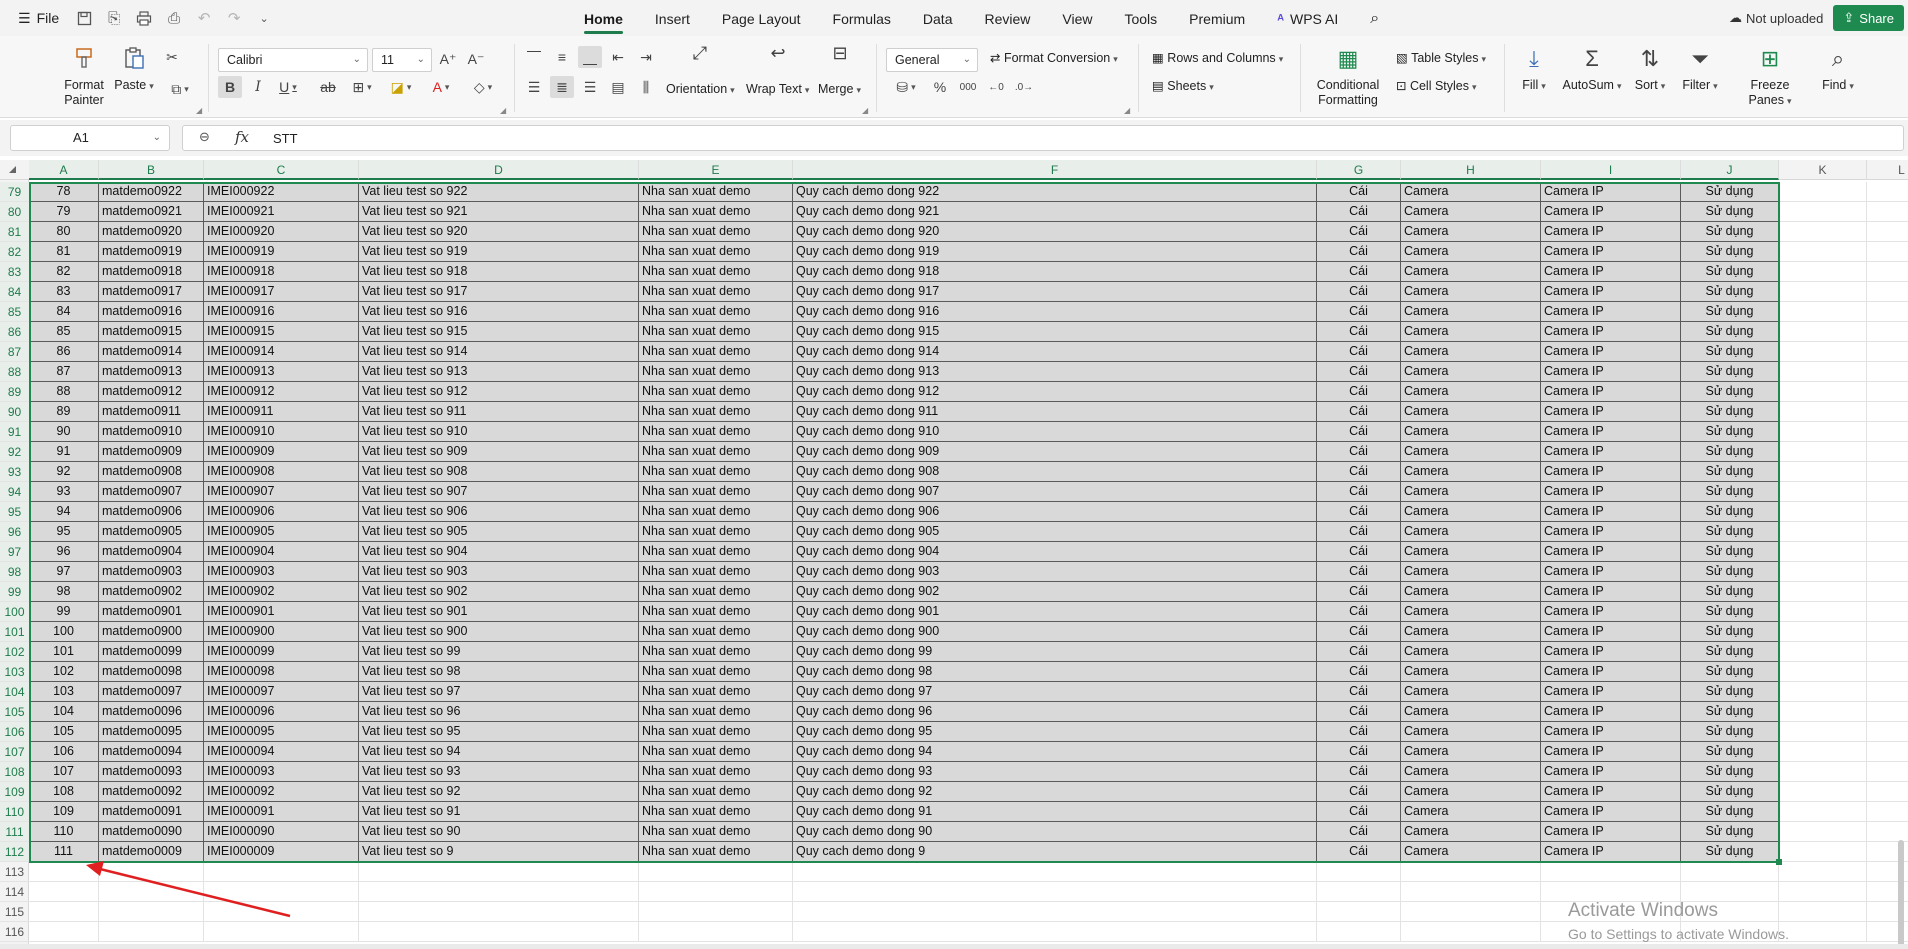 This screenshot has height=949, width=1908. I want to click on cell-j, so click(1730, 872).